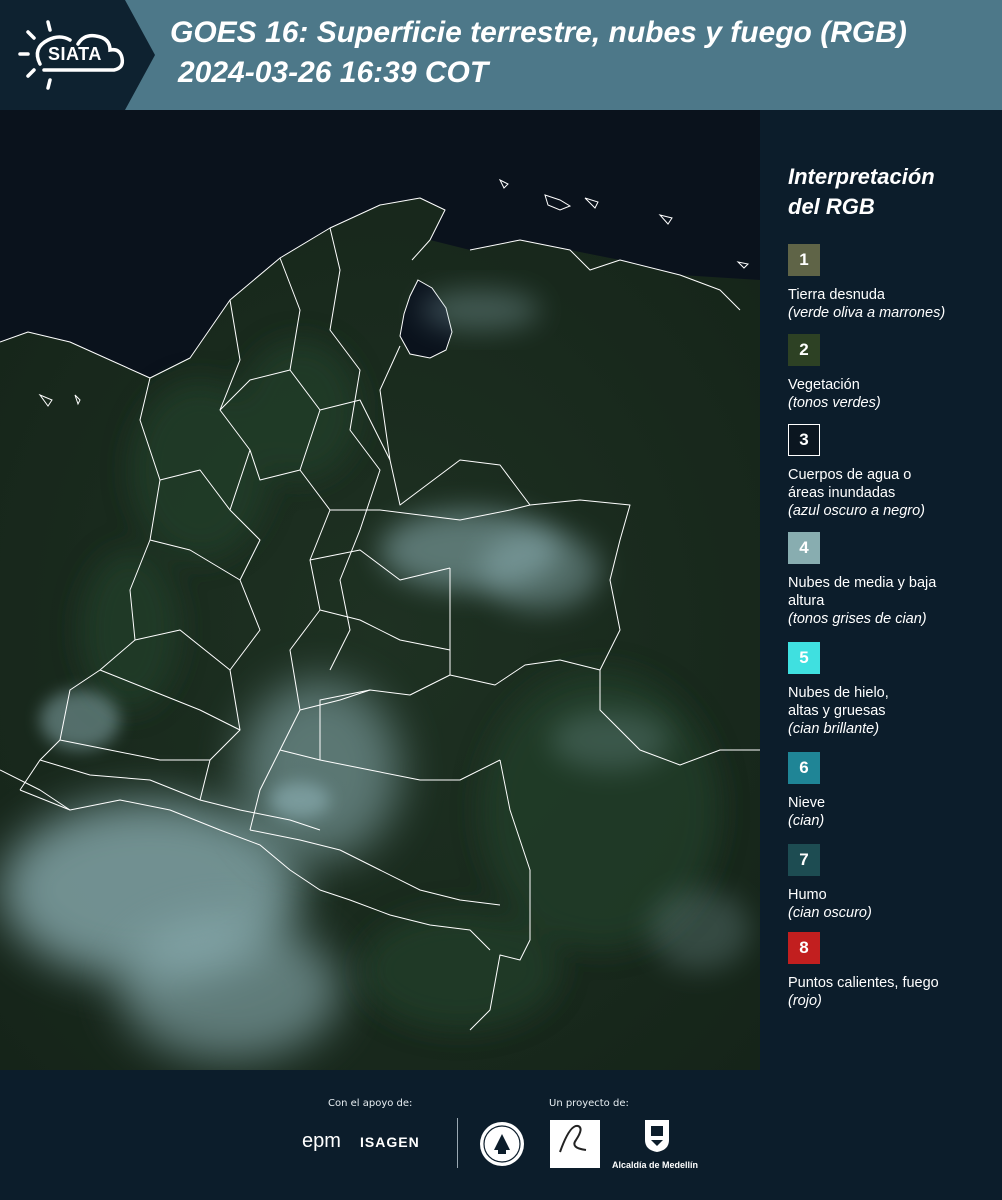  What do you see at coordinates (589, 1103) in the screenshot?
I see `project-label: Un proyecto de:` at bounding box center [589, 1103].